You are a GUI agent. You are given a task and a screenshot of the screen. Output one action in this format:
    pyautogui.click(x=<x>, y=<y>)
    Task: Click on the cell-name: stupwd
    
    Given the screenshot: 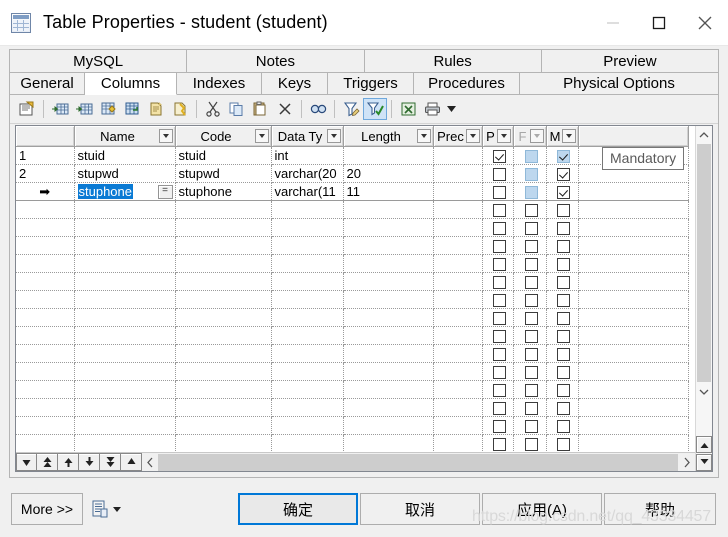 What is the action you would take?
    pyautogui.click(x=125, y=173)
    